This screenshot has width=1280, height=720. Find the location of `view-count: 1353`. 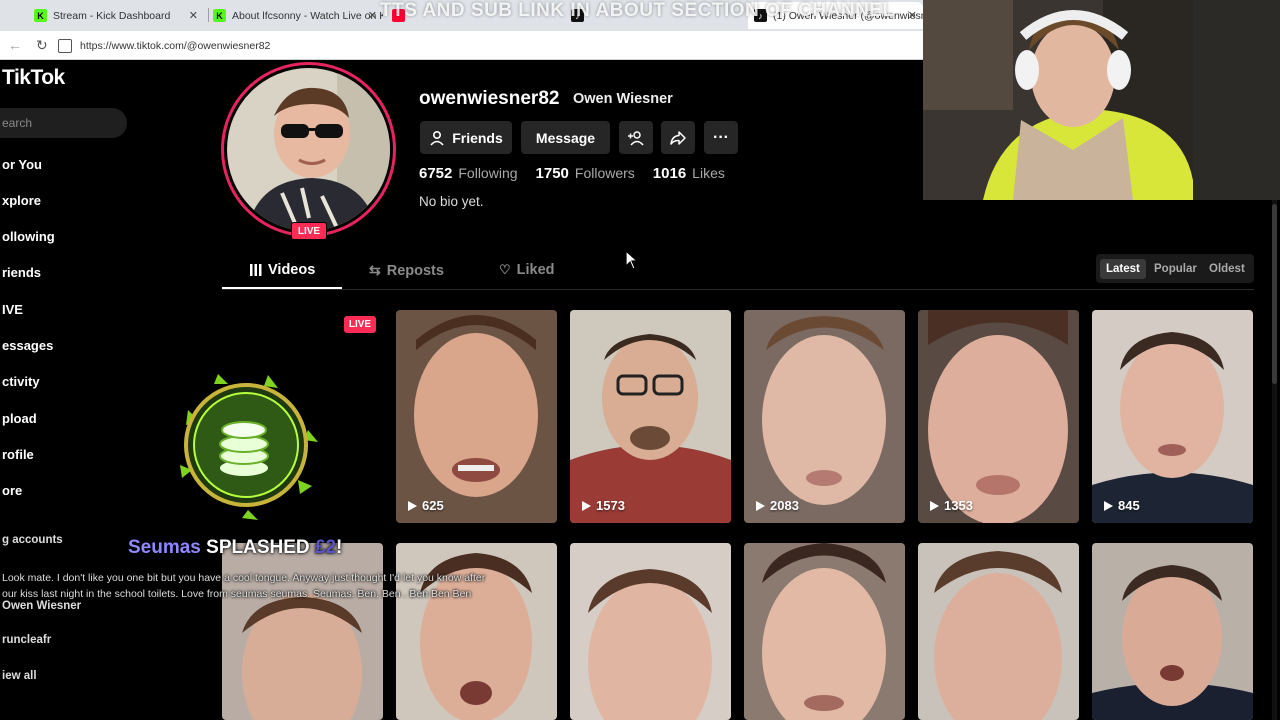

view-count: 1353 is located at coordinates (951, 505).